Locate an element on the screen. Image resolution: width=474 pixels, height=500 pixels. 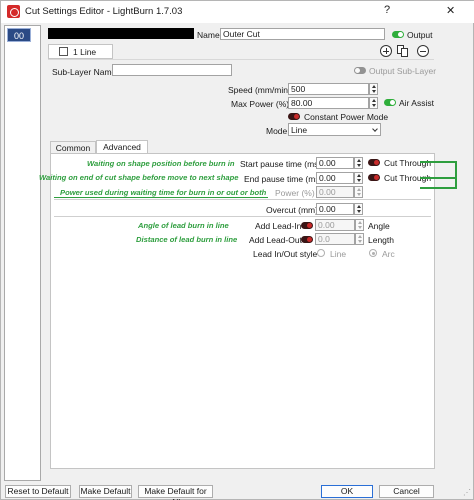
annotation-bracket-top is located at coordinates (438, 162).